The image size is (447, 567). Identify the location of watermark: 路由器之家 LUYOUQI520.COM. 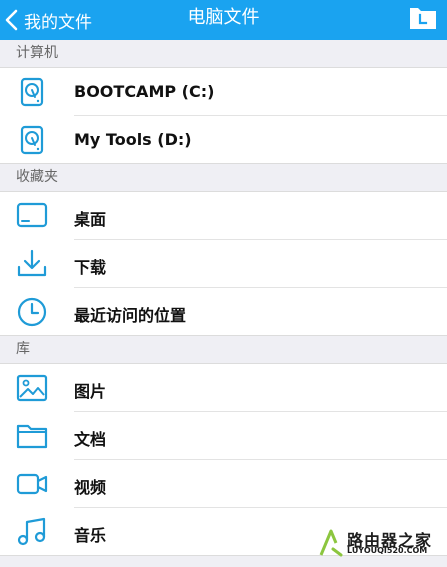
(379, 543).